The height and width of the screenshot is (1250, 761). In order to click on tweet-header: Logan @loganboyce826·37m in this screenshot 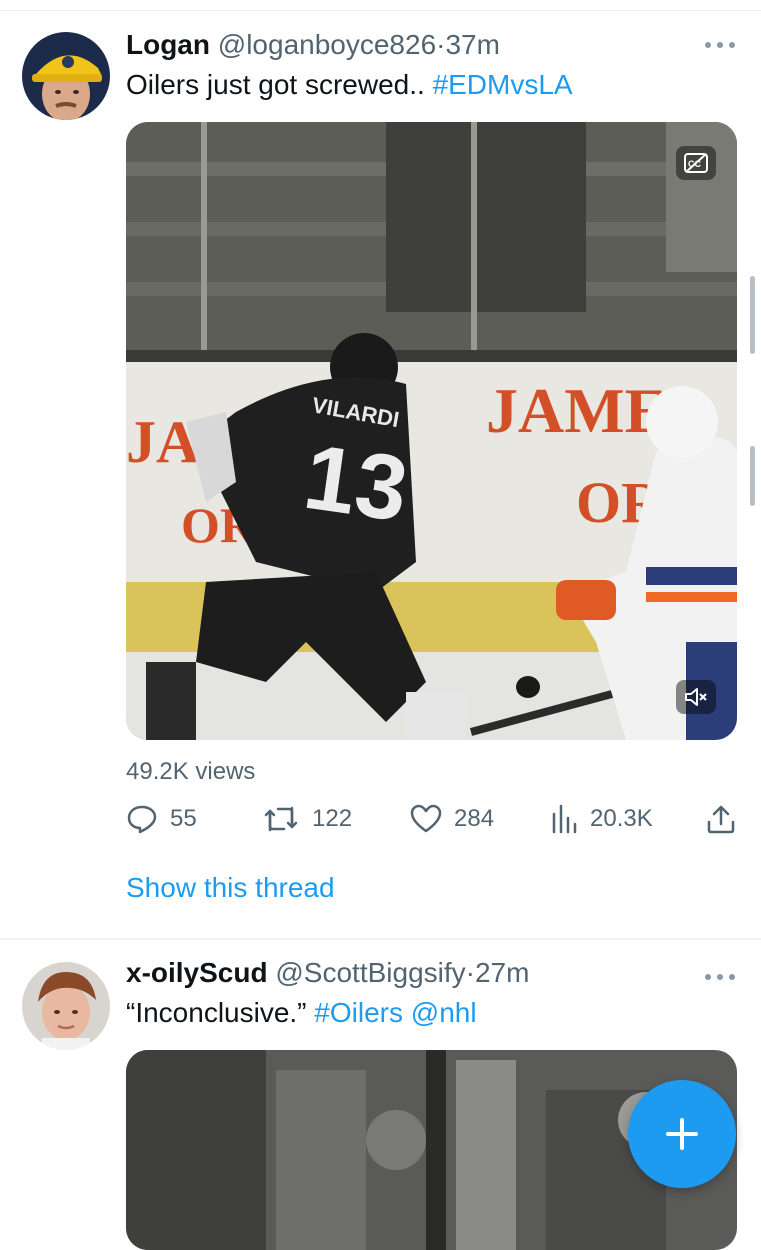, I will do `click(313, 45)`.